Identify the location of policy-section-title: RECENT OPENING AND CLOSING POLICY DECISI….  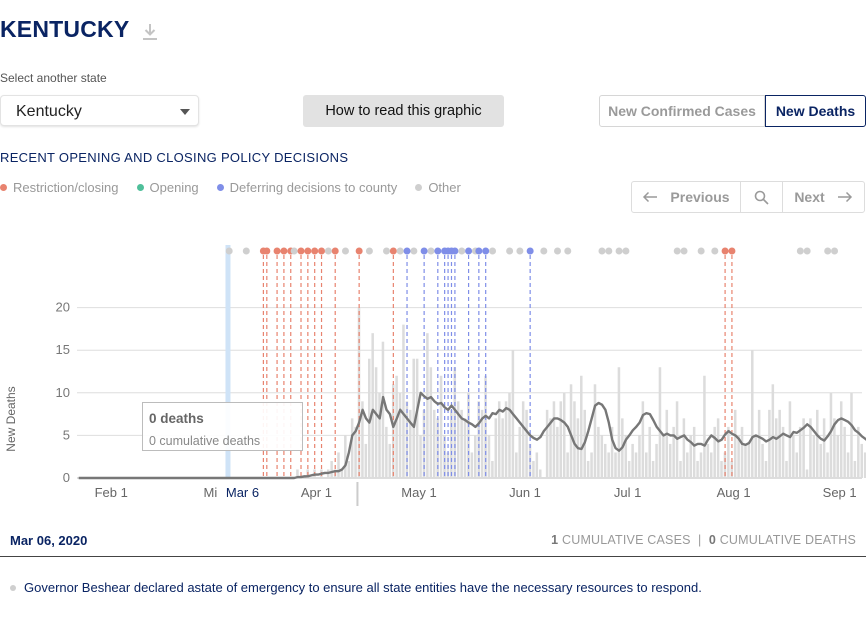
(174, 157).